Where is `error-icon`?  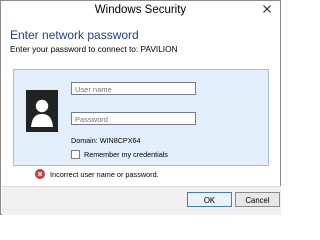 error-icon is located at coordinates (40, 174).